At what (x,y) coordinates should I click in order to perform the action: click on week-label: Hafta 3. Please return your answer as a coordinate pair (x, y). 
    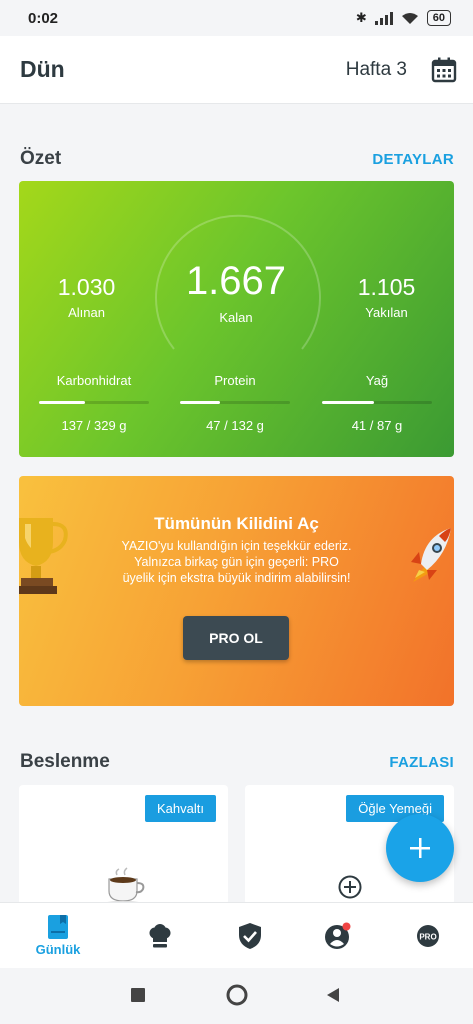
    Looking at the image, I should click on (376, 70).